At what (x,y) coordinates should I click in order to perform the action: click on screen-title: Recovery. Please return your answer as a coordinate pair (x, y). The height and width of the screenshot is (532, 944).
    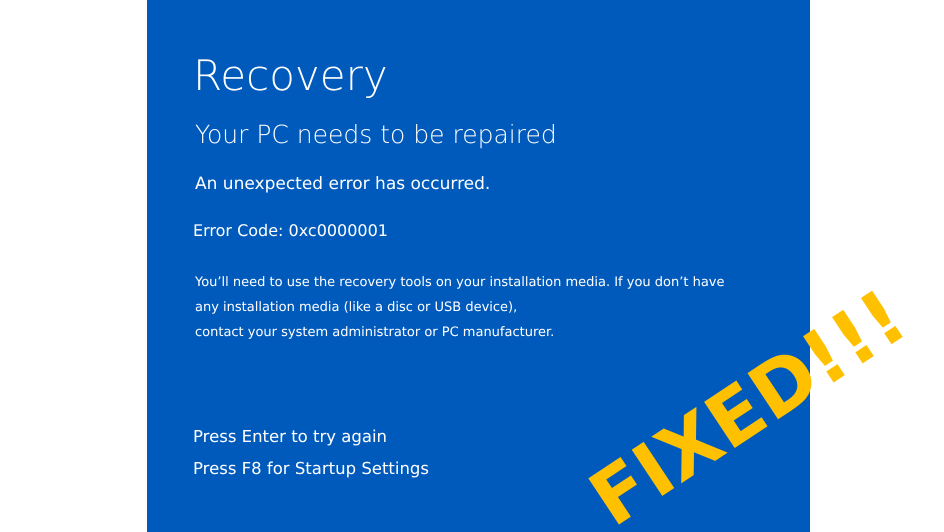
    Looking at the image, I should click on (291, 76).